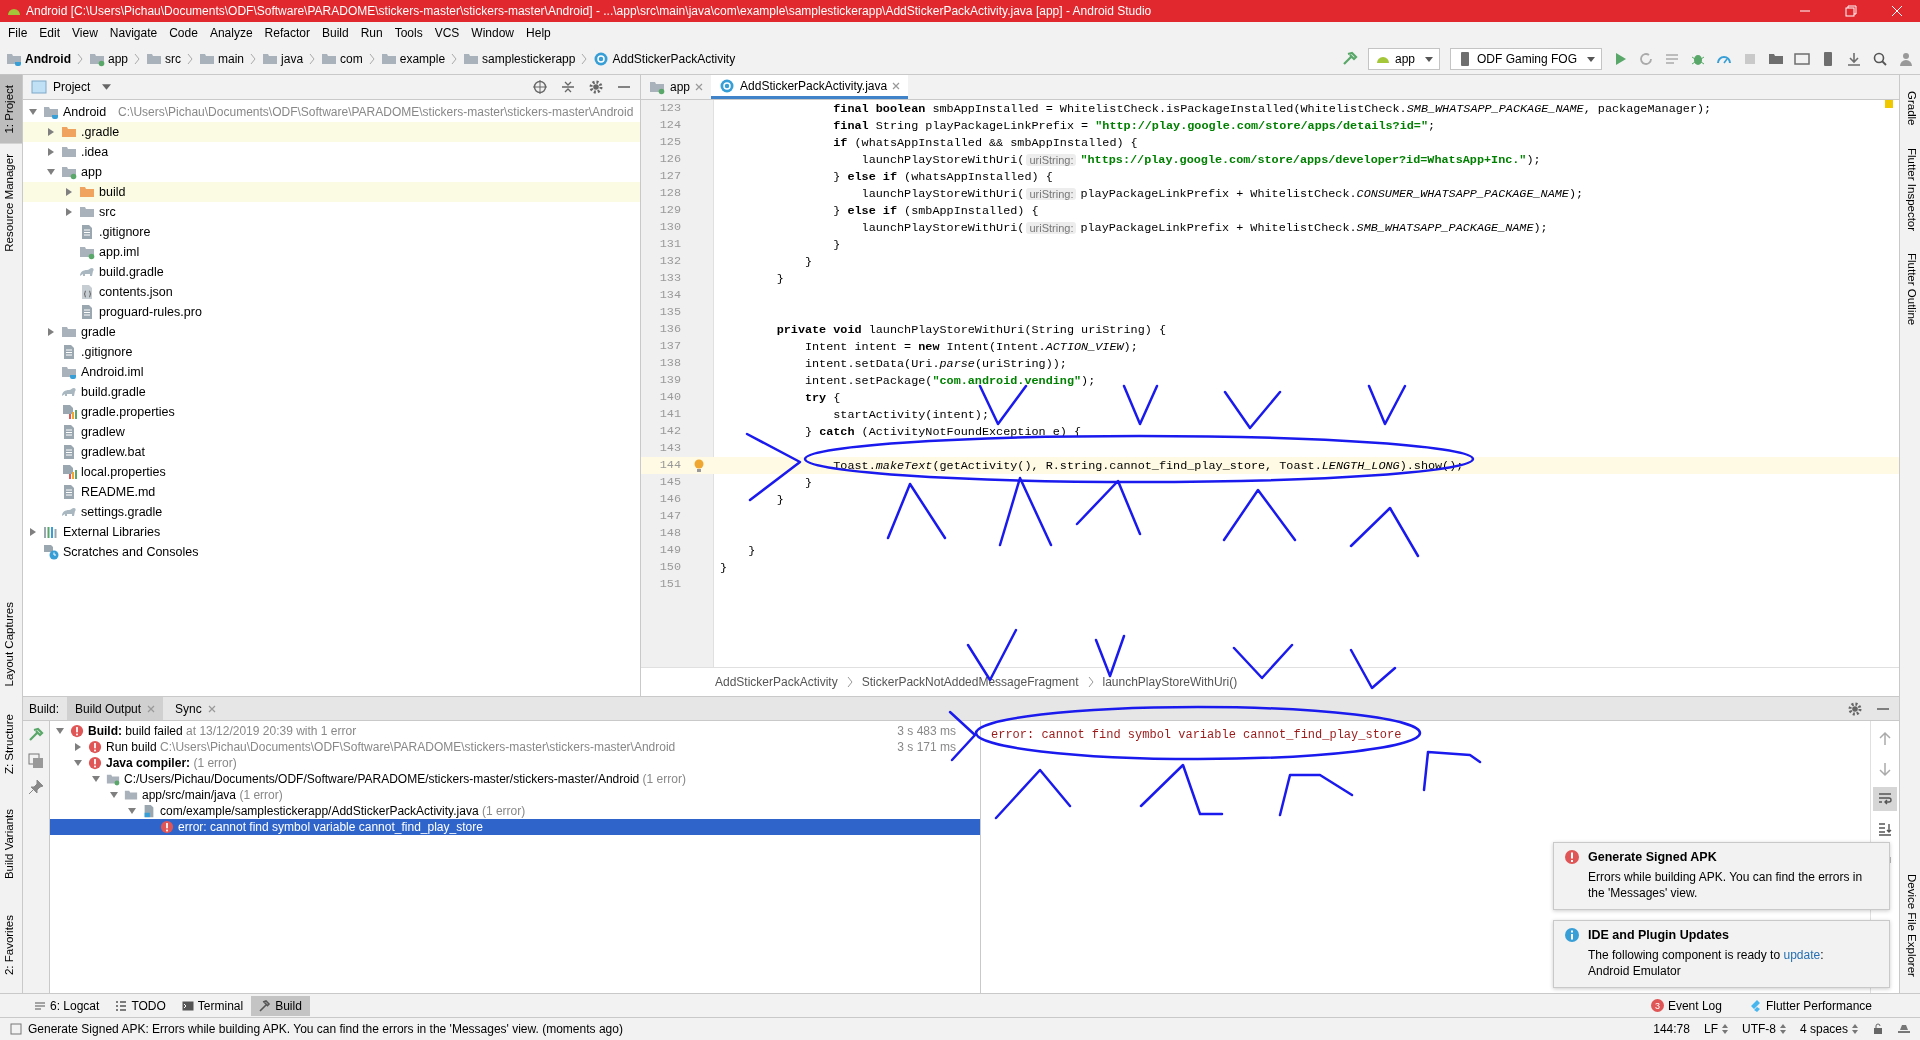 The width and height of the screenshot is (1920, 1040). What do you see at coordinates (11, 202) in the screenshot?
I see `tool-window-tab: Resource Manager` at bounding box center [11, 202].